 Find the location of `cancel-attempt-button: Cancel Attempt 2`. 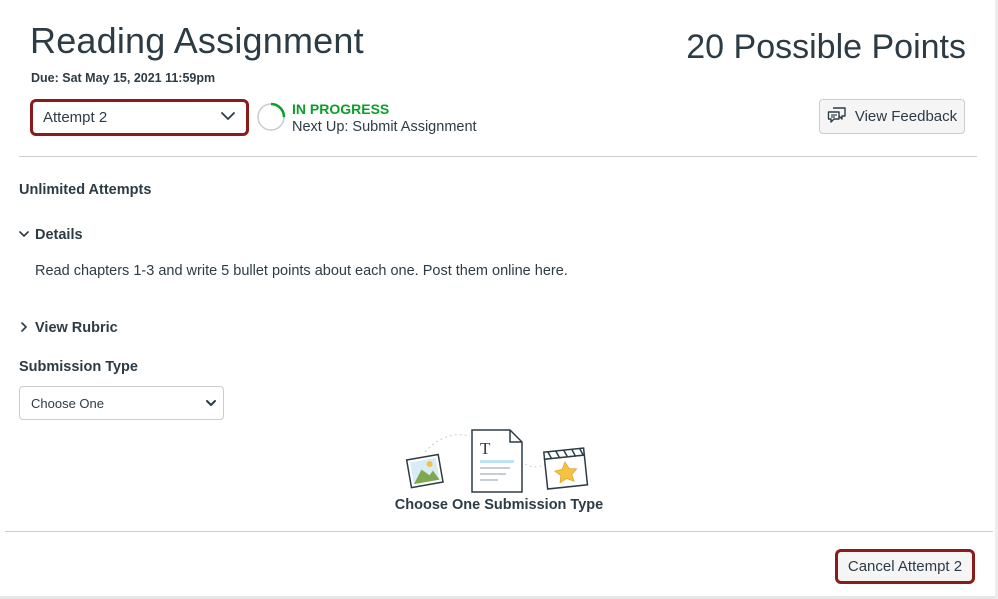

cancel-attempt-button: Cancel Attempt 2 is located at coordinates (905, 566).